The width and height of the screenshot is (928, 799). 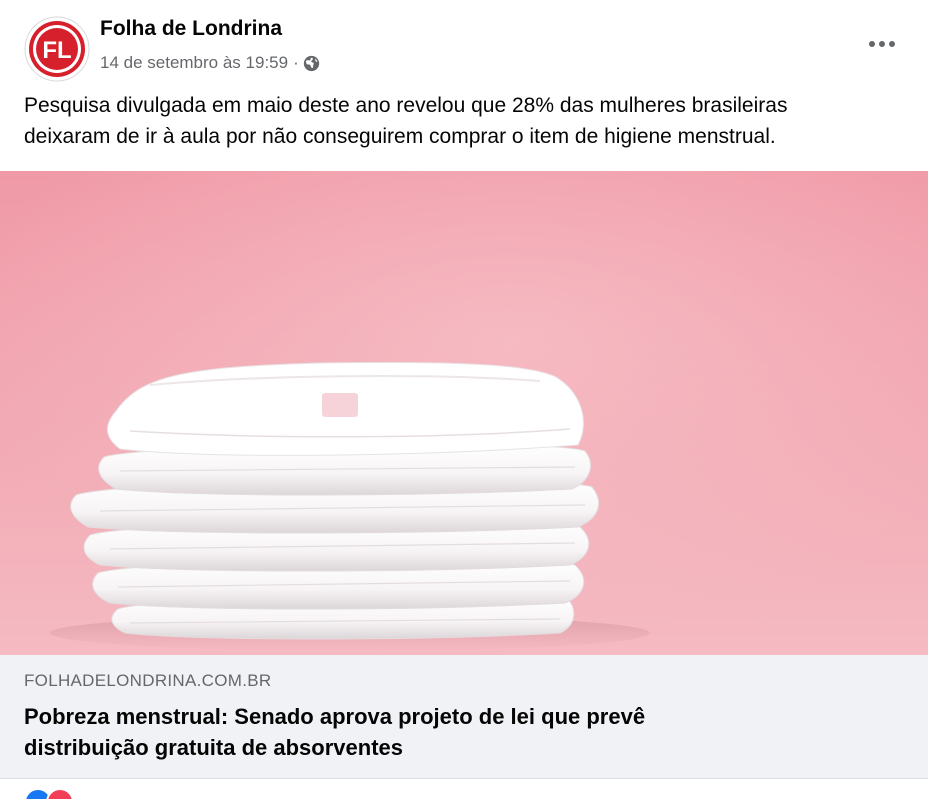 I want to click on link-domain: FOLHADELONDRINA.COM.BR, so click(x=148, y=680).